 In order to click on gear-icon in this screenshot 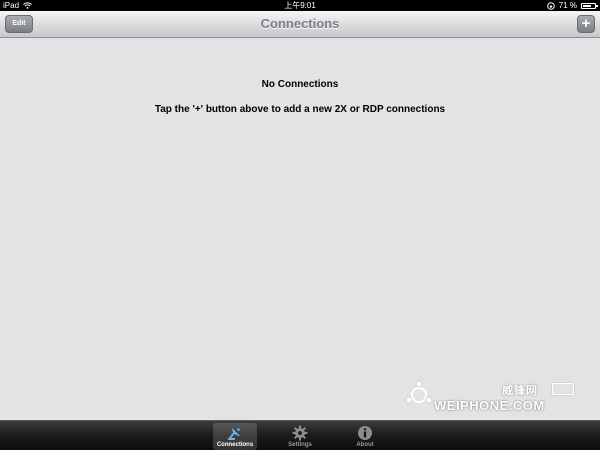, I will do `click(300, 433)`.